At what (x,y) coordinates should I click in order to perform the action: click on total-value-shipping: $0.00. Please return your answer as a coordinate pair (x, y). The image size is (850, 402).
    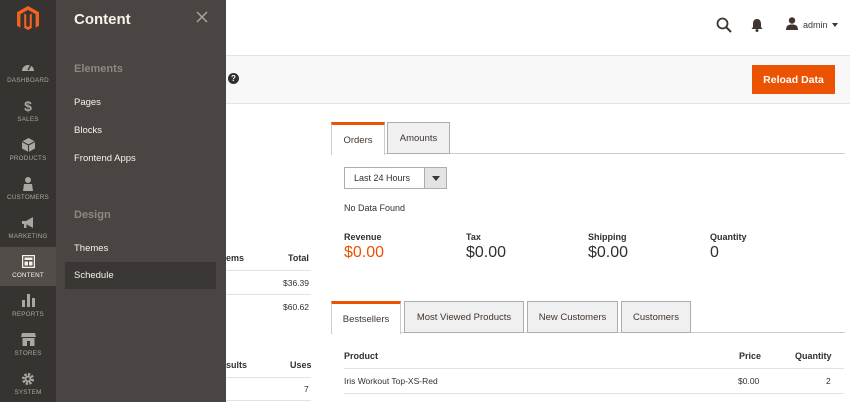
    Looking at the image, I should click on (608, 252).